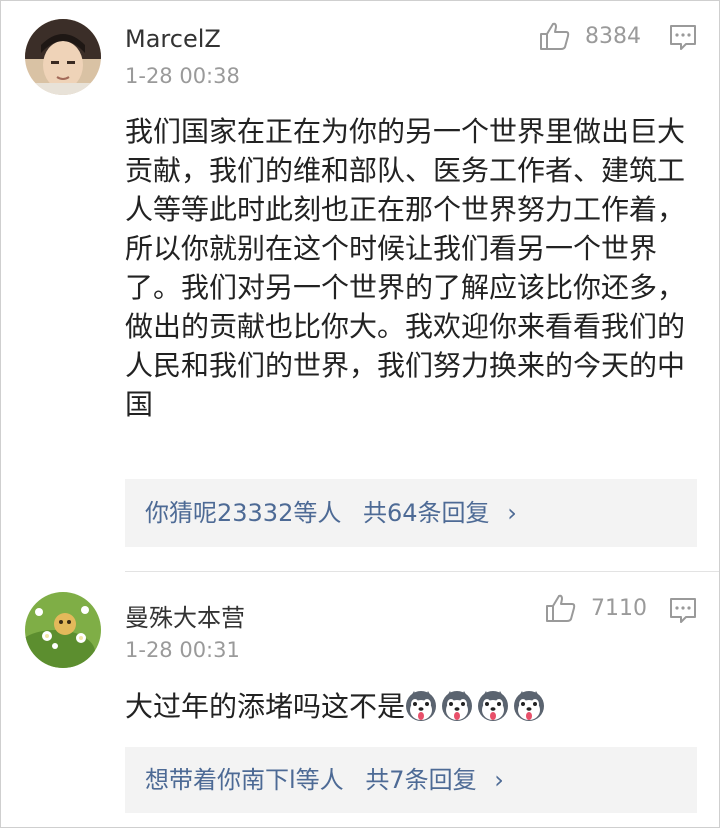 This screenshot has height=829, width=720. Describe the element at coordinates (426, 513) in the screenshot. I see `reply-count: 共64条回复` at that location.